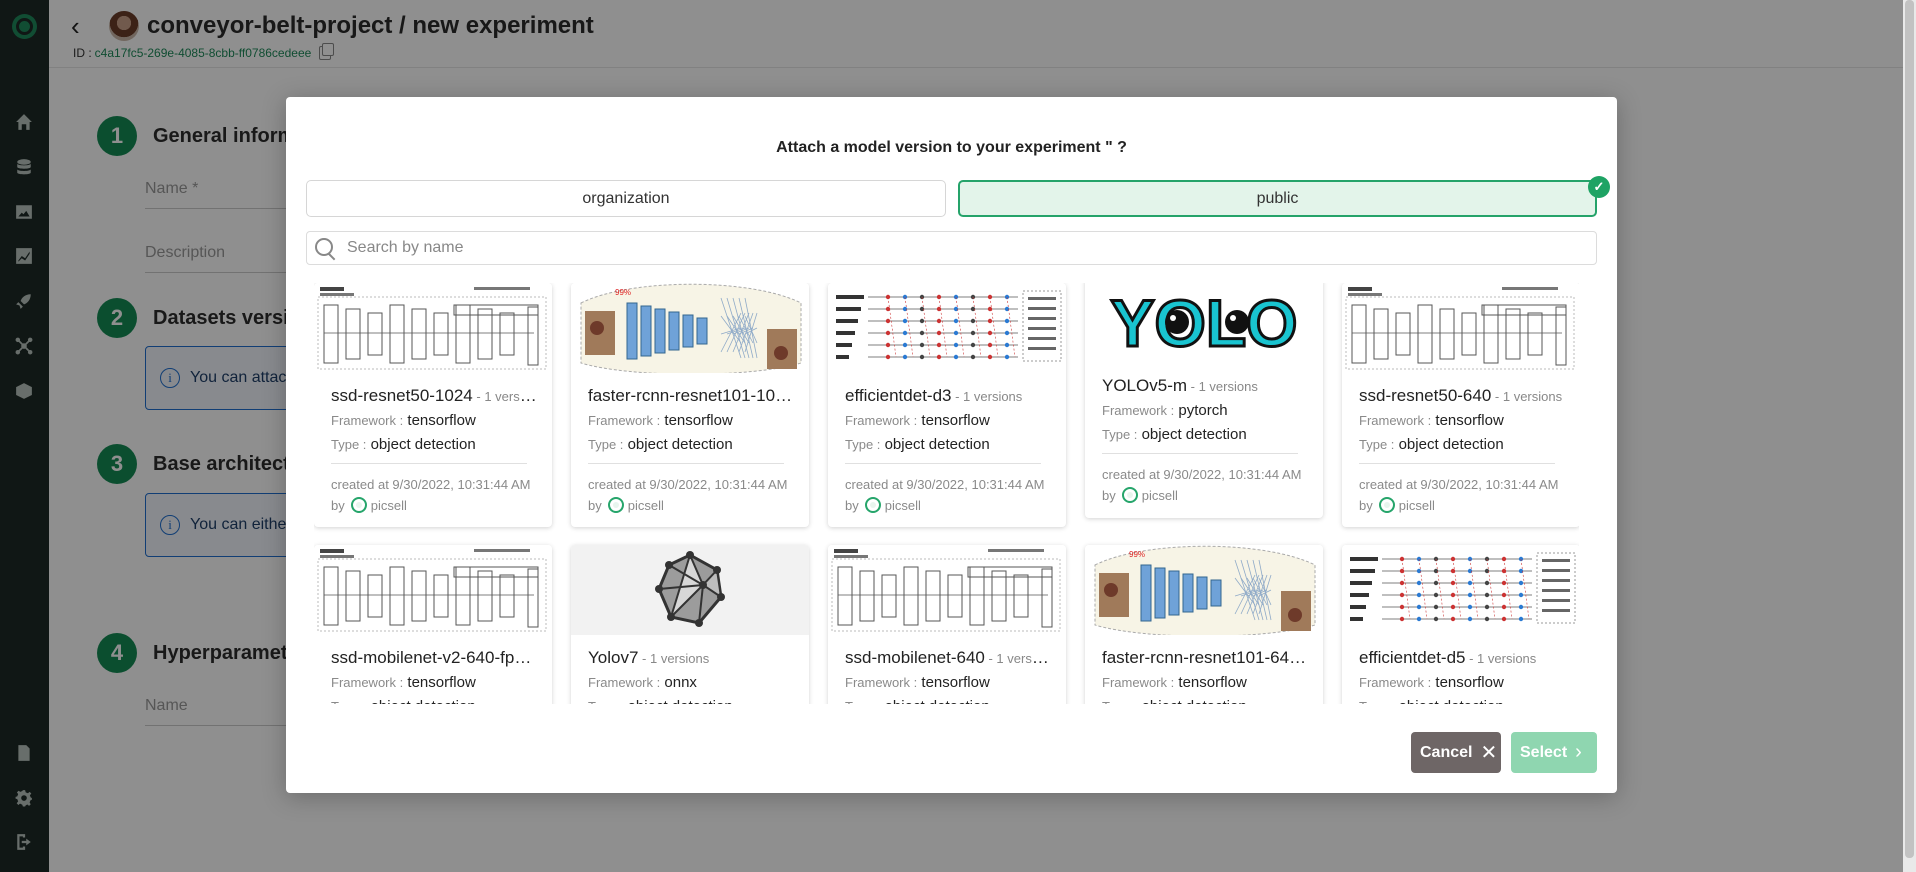 The image size is (1916, 872). Describe the element at coordinates (1425, 395) in the screenshot. I see `model-name-text: ssd-resnet50-640` at that location.